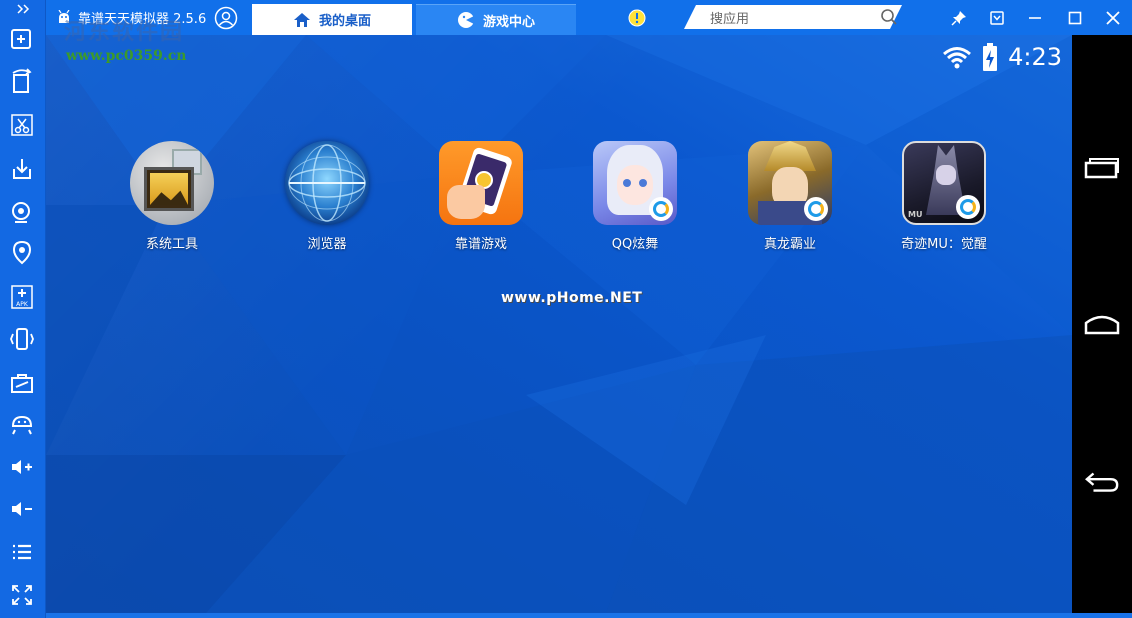 This screenshot has width=1132, height=618. I want to click on tab-my-desktop: 我的桌面, so click(332, 19).